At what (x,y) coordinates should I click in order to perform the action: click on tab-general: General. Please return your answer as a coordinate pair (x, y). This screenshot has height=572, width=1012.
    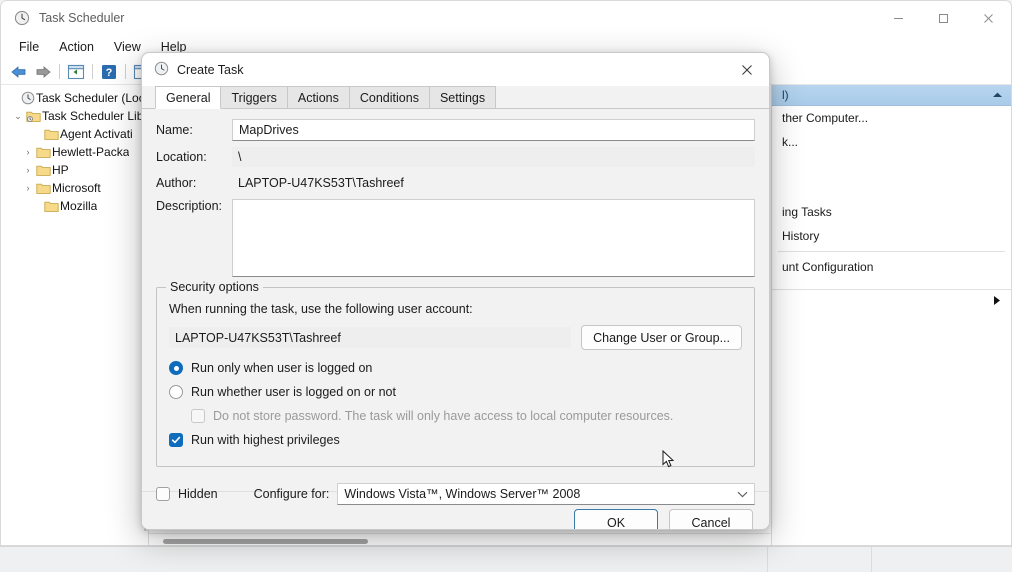
    Looking at the image, I should click on (188, 97).